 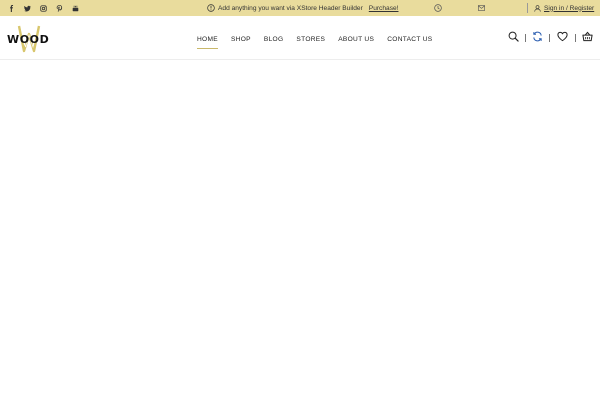 I want to click on heart-icon, so click(x=562, y=36).